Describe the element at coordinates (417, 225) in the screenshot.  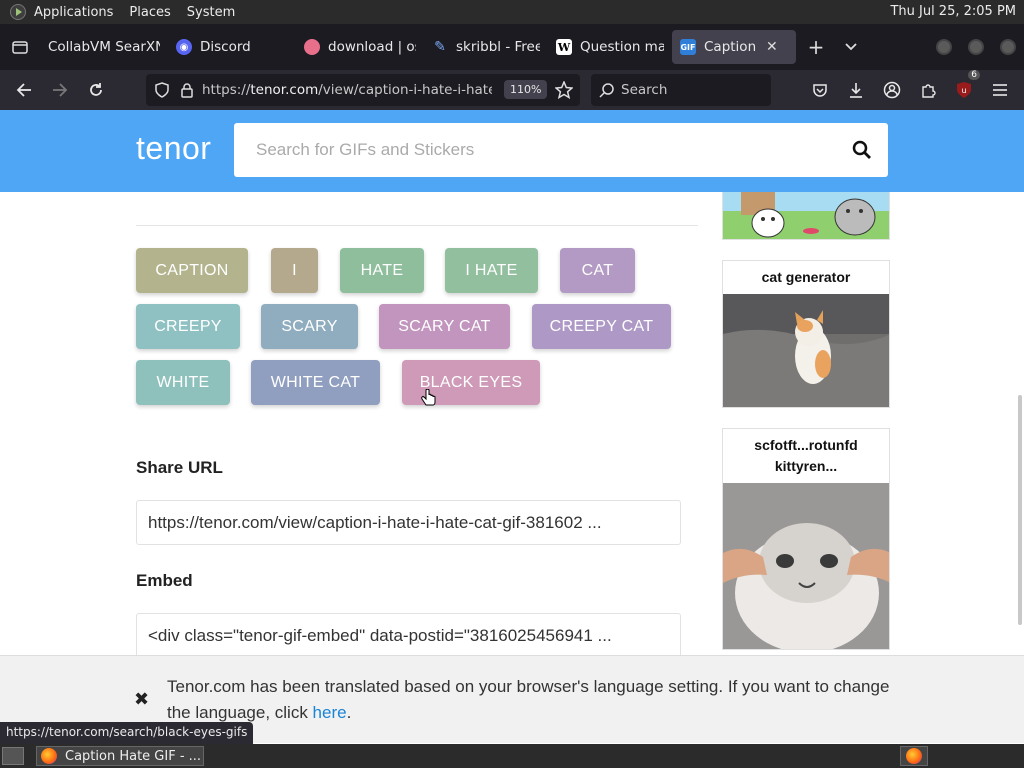
I see `section-divider` at that location.